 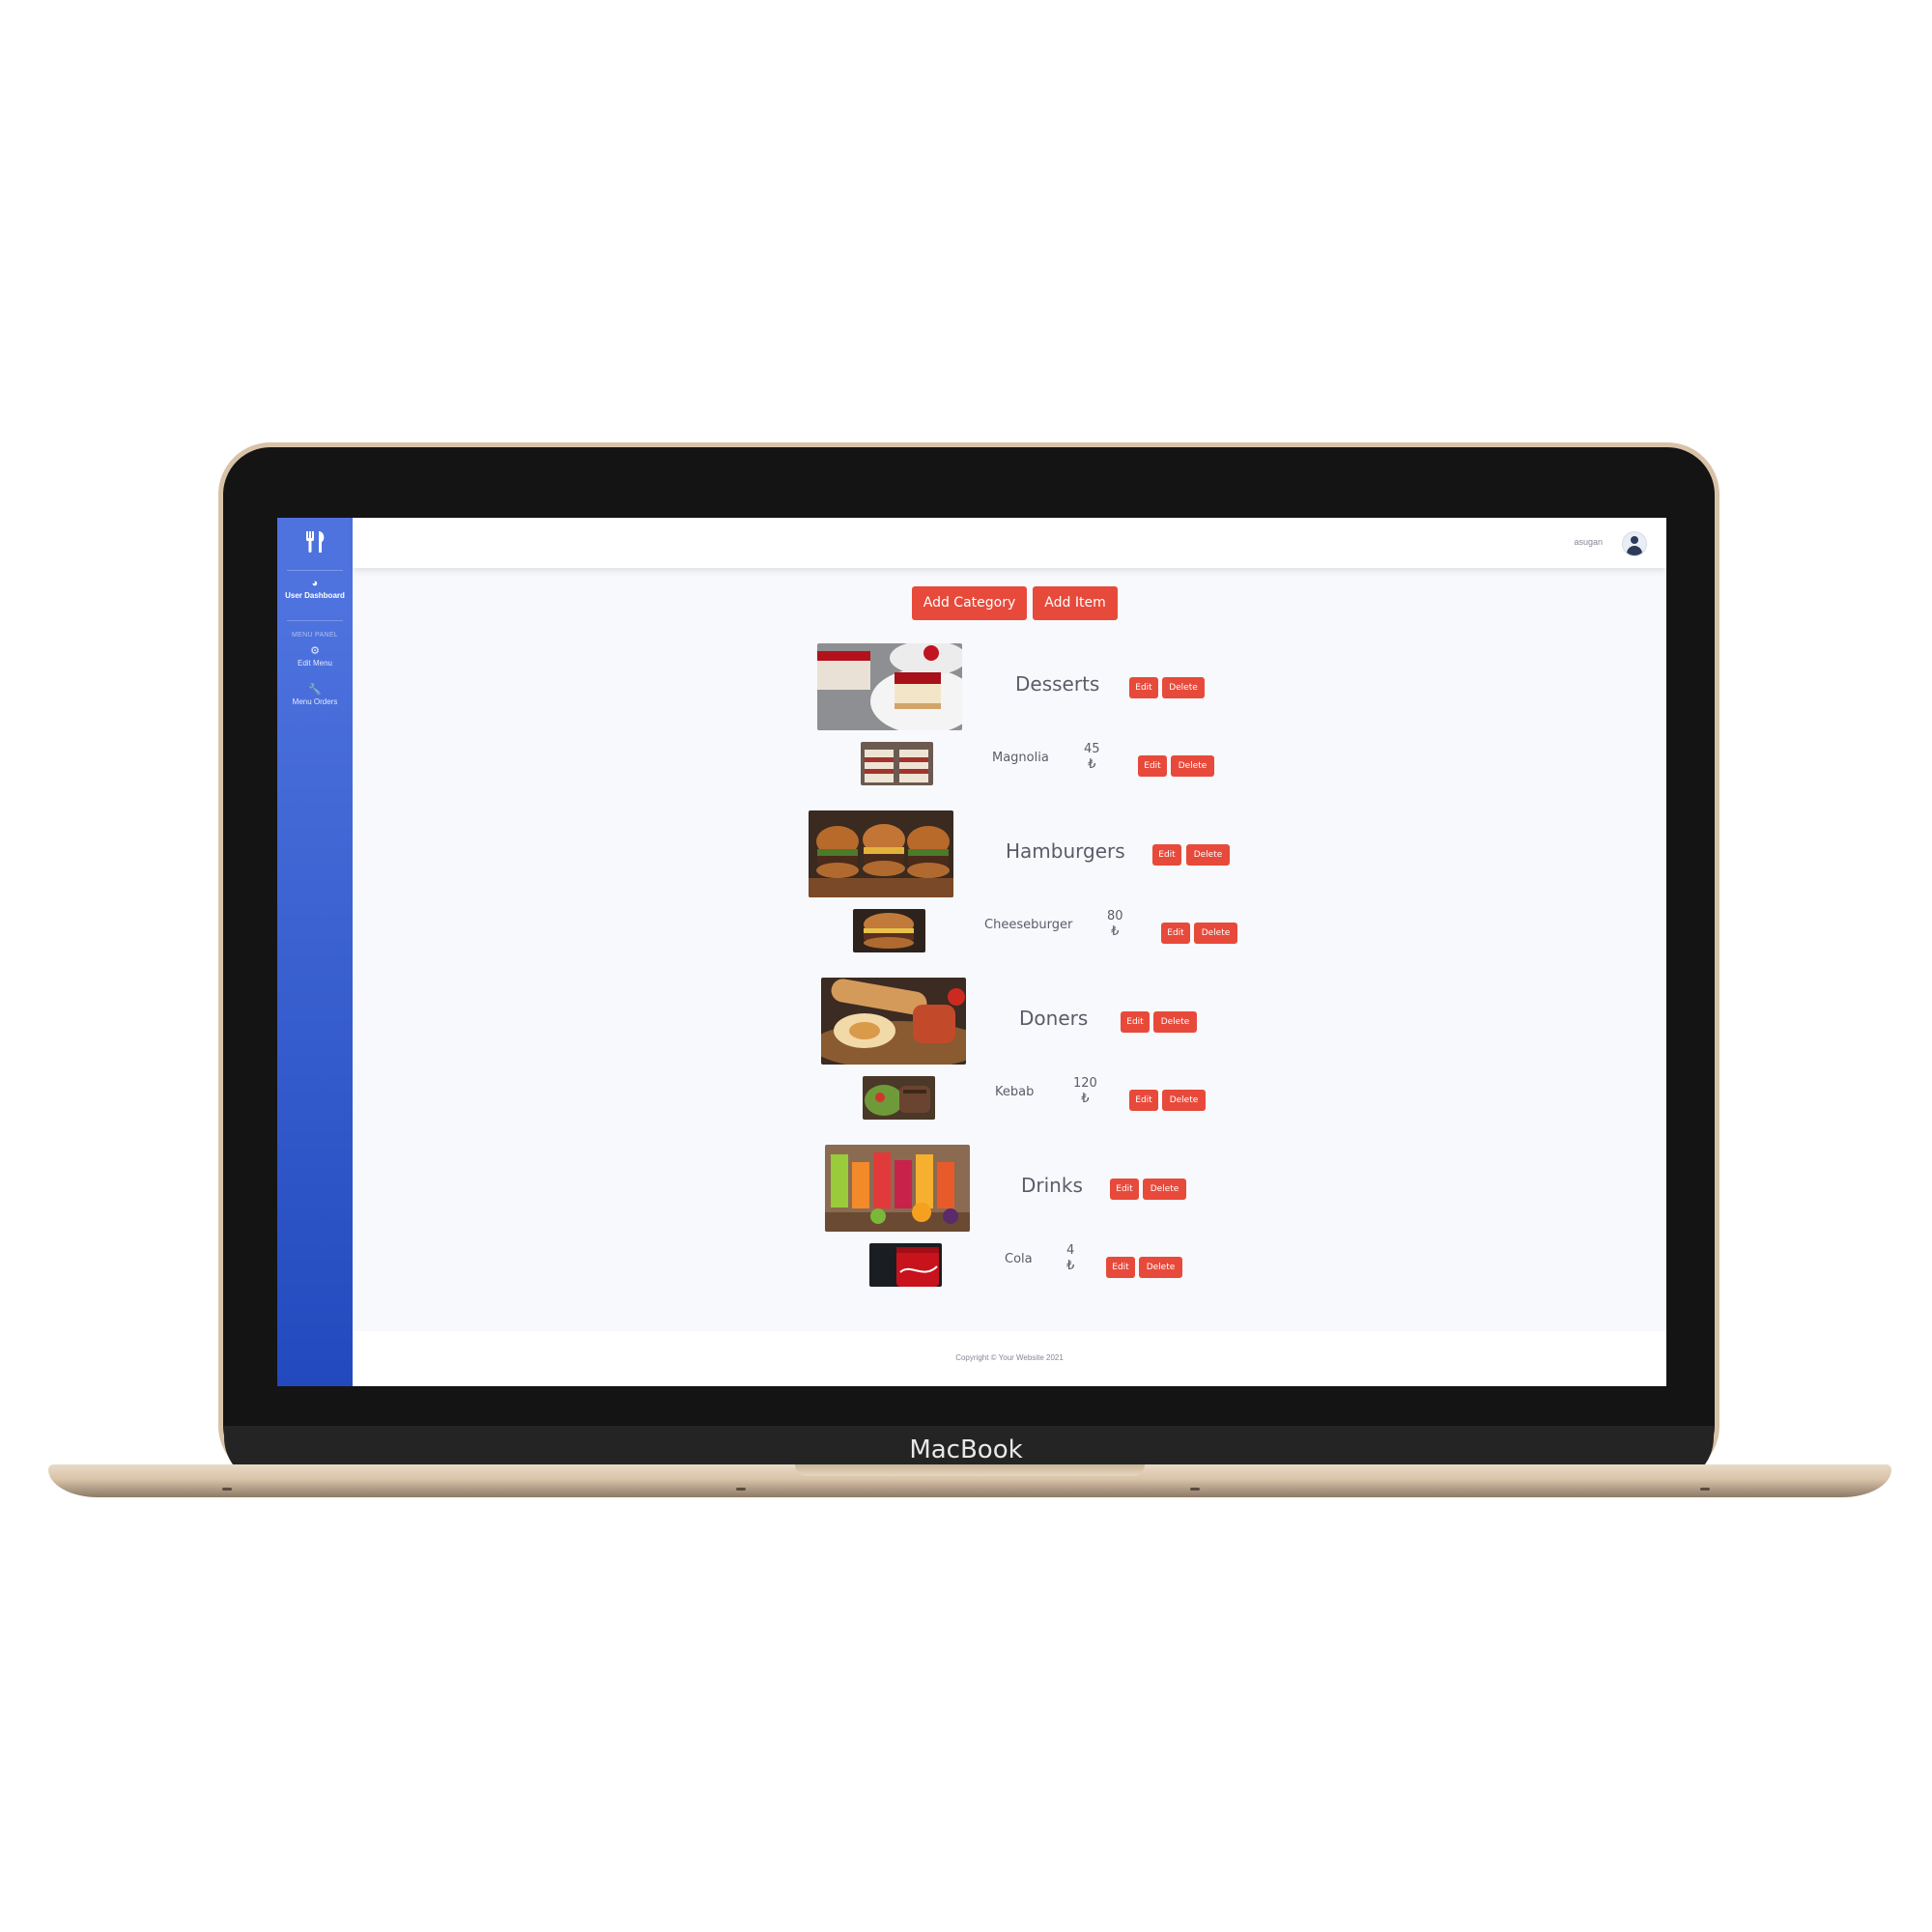 What do you see at coordinates (1065, 851) in the screenshot?
I see `category-name: Hamburgers` at bounding box center [1065, 851].